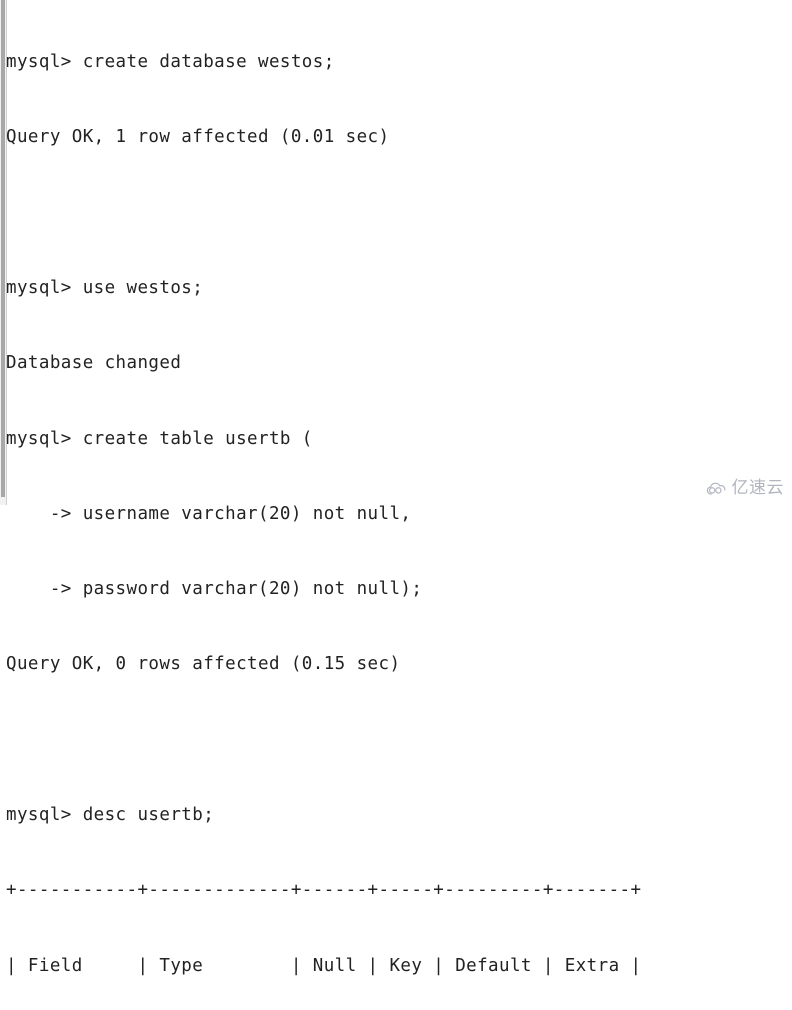 This screenshot has height=1010, width=792. Describe the element at coordinates (105, 288) in the screenshot. I see `console-line: mysql> use westos;` at that location.